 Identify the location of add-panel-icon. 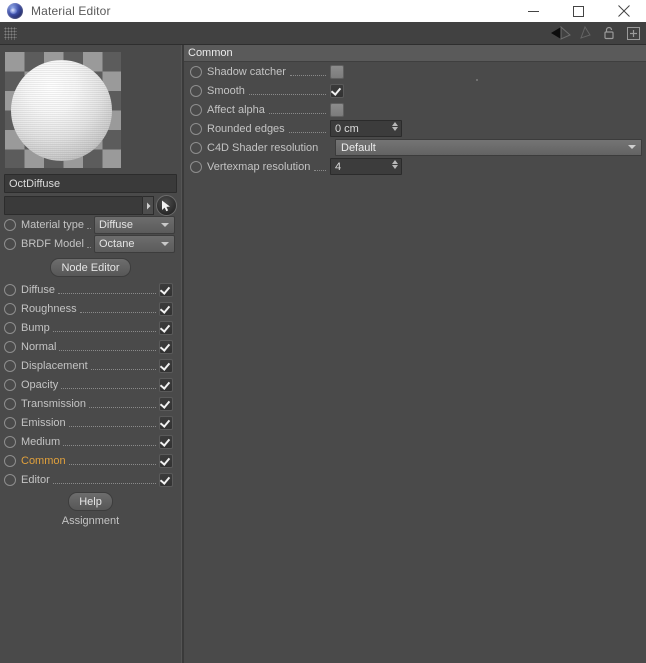
(633, 33).